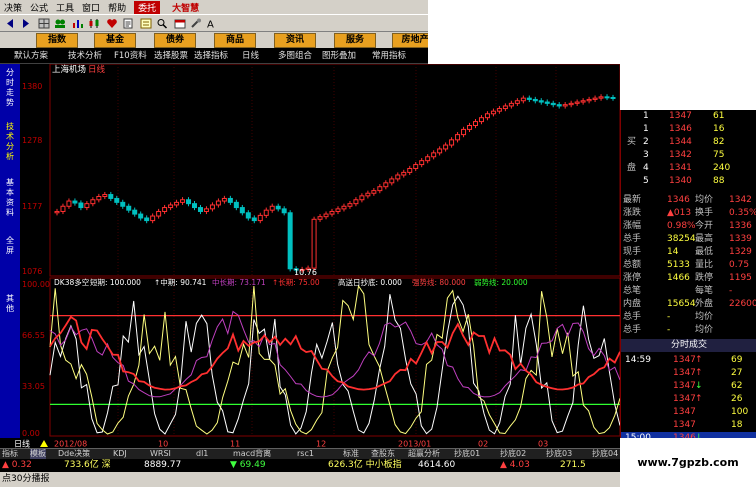 Image resolution: width=756 pixels, height=487 pixels. I want to click on indicator-tab: WRSI, so click(160, 454).